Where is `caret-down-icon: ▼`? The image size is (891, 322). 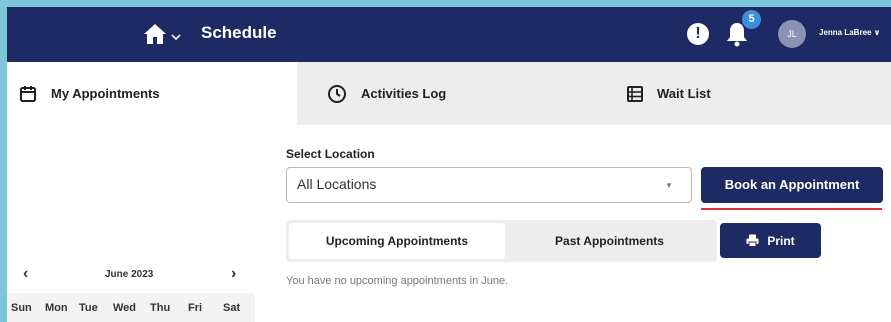 caret-down-icon: ▼ is located at coordinates (669, 185).